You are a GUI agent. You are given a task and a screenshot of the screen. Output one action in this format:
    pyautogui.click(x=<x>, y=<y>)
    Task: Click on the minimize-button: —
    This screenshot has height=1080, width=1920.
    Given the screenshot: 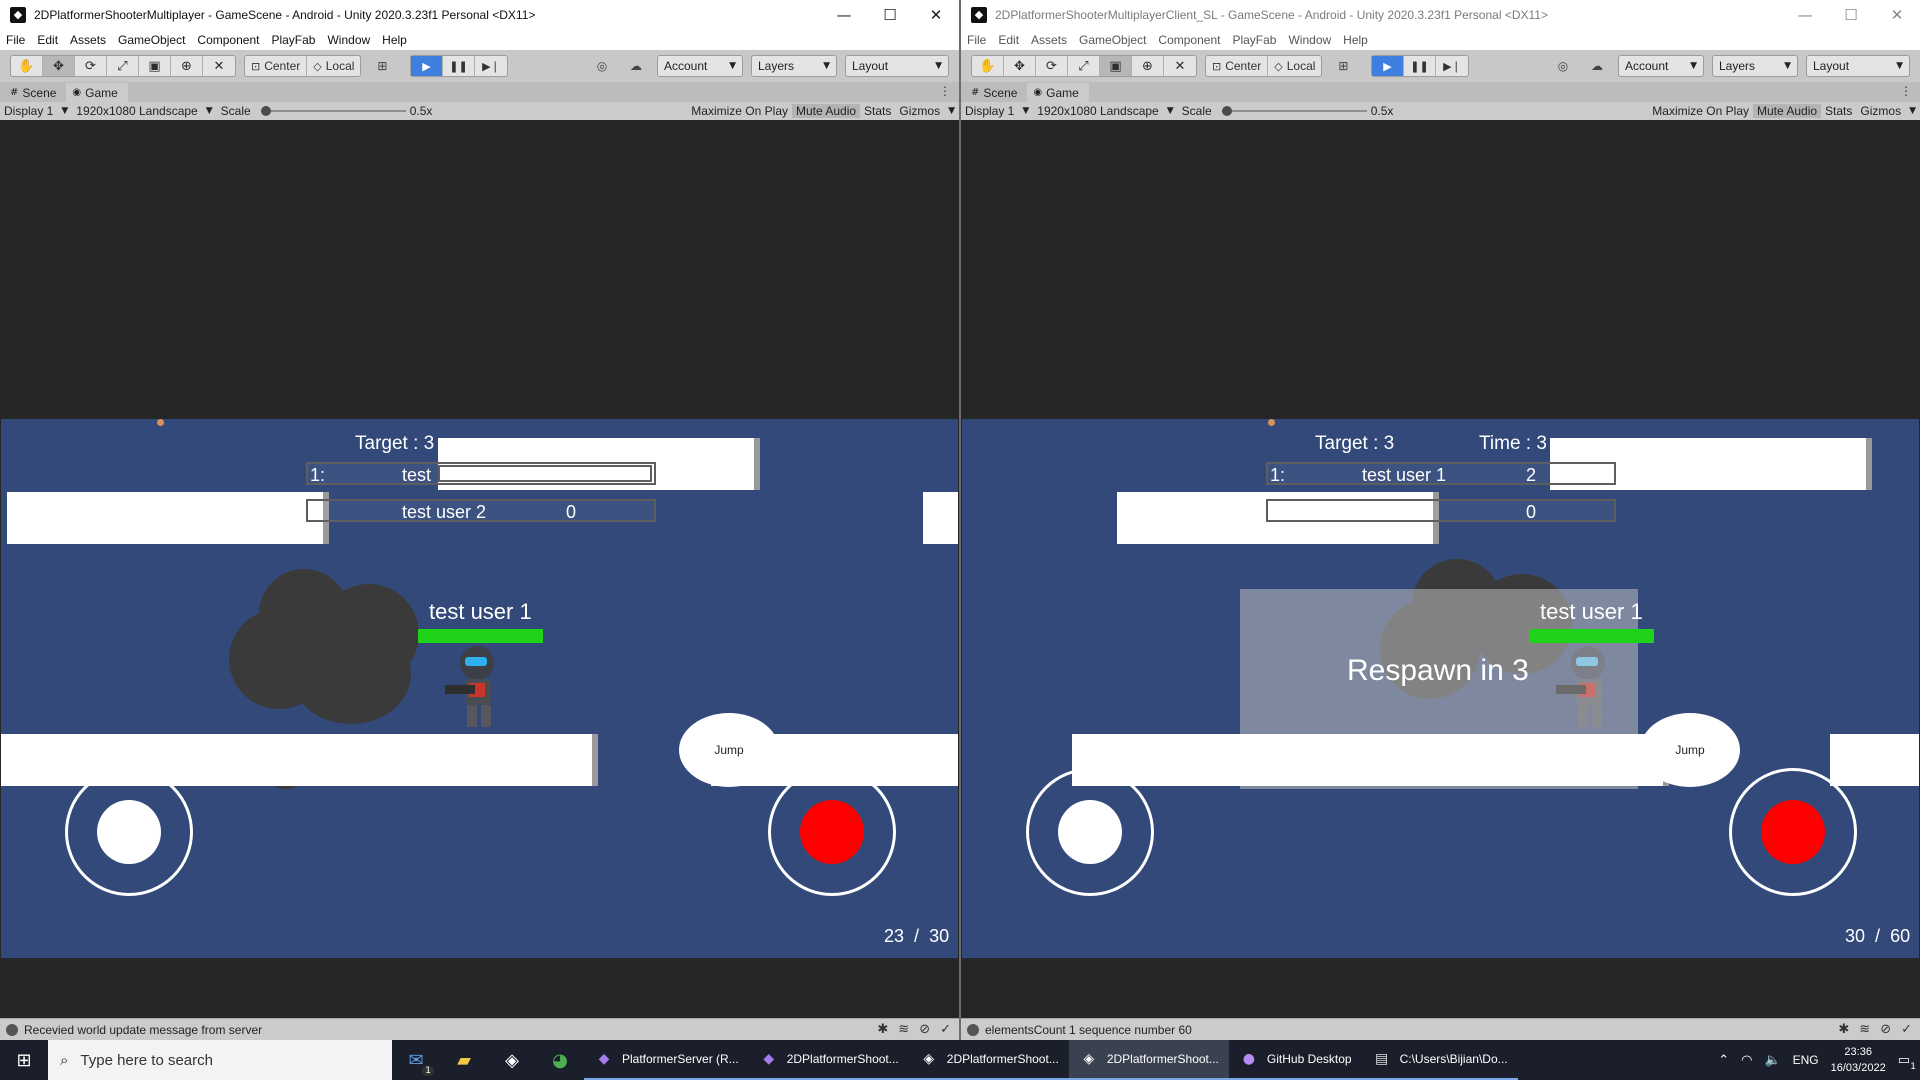 What is the action you would take?
    pyautogui.click(x=844, y=15)
    